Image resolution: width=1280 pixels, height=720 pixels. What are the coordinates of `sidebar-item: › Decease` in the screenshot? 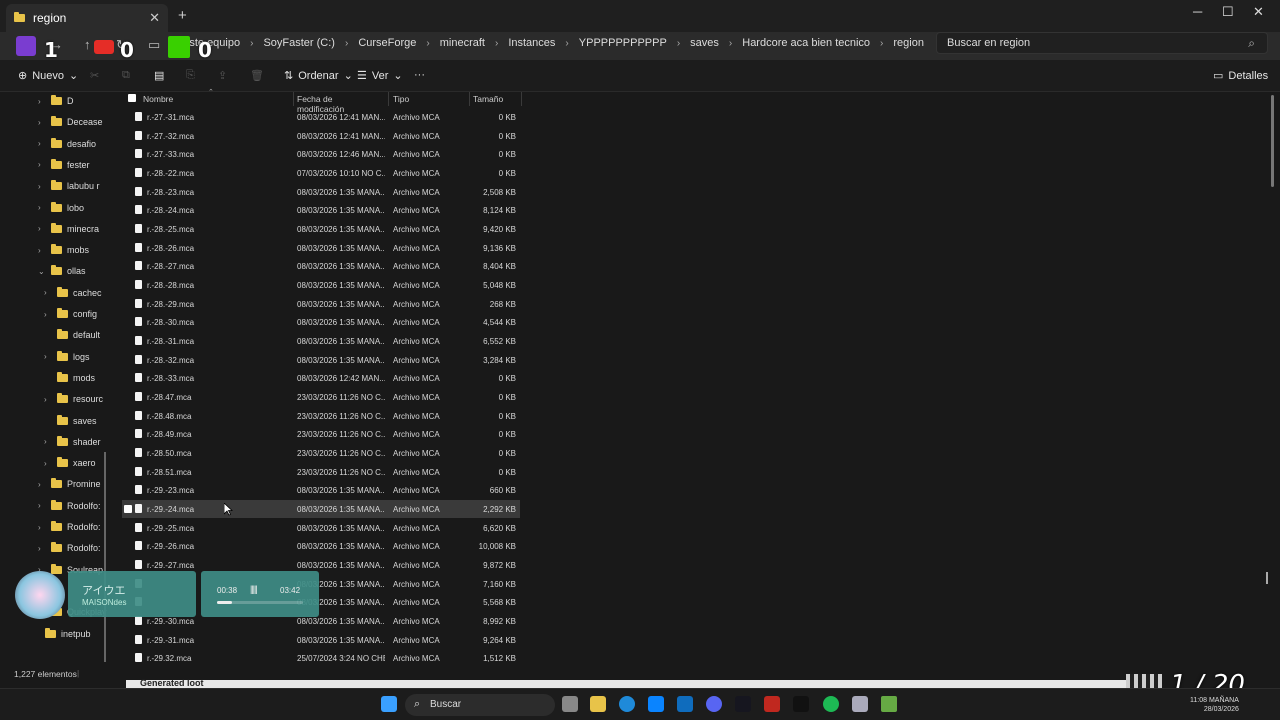 It's located at (70, 122).